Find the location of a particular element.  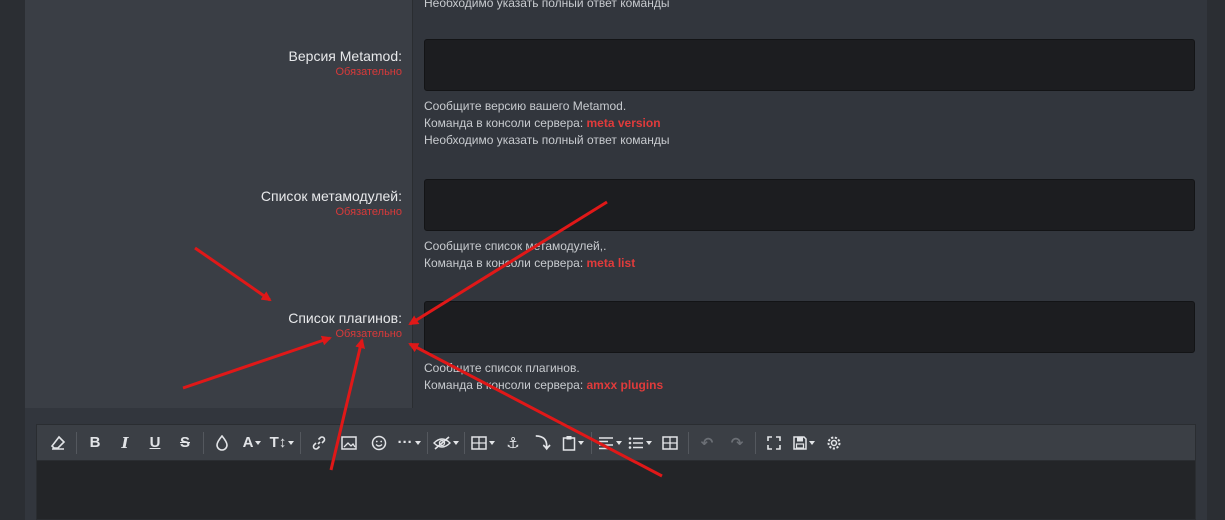

hint-text: Необходимо указать полный ответ команды is located at coordinates (547, 140).